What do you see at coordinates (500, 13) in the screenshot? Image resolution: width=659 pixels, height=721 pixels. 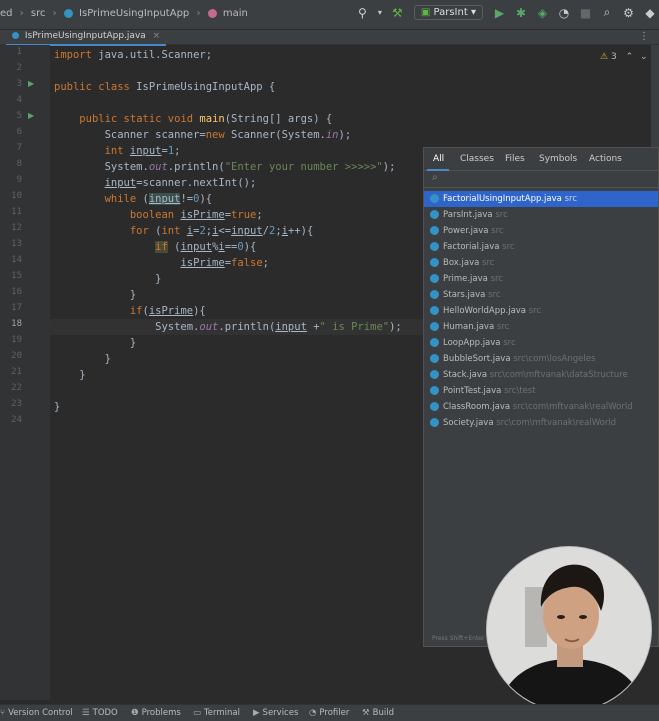 I see `run-icon: ▶` at bounding box center [500, 13].